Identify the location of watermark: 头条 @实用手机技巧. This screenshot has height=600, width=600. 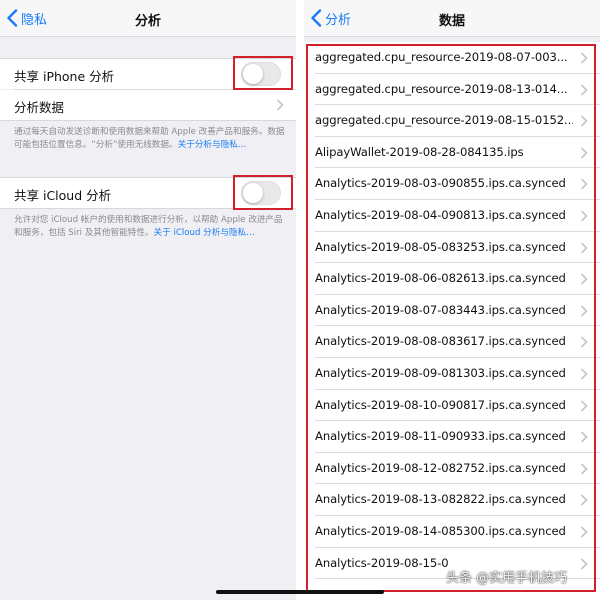
(507, 578).